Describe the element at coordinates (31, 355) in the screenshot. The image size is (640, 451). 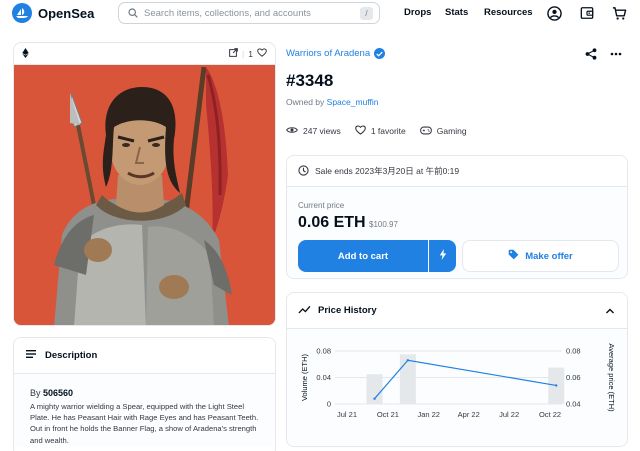
I see `list-icon` at that location.